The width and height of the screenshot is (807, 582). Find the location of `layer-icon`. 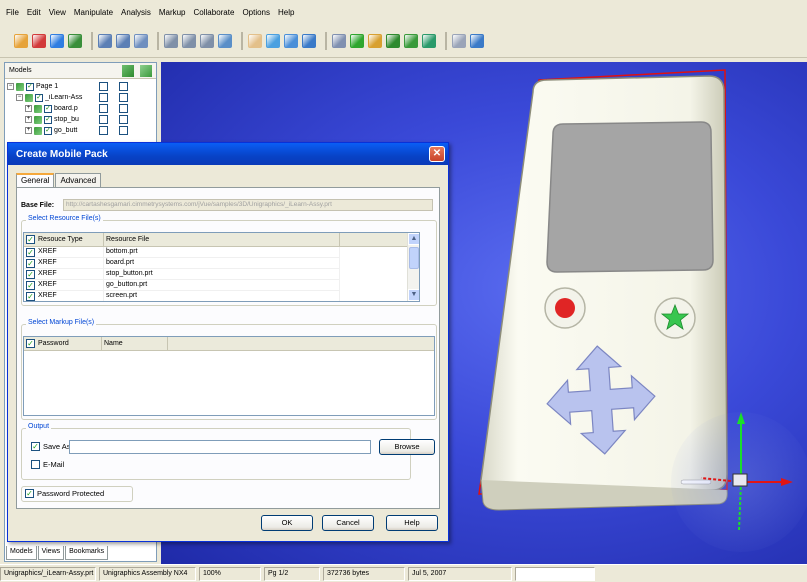

layer-icon is located at coordinates (128, 70).